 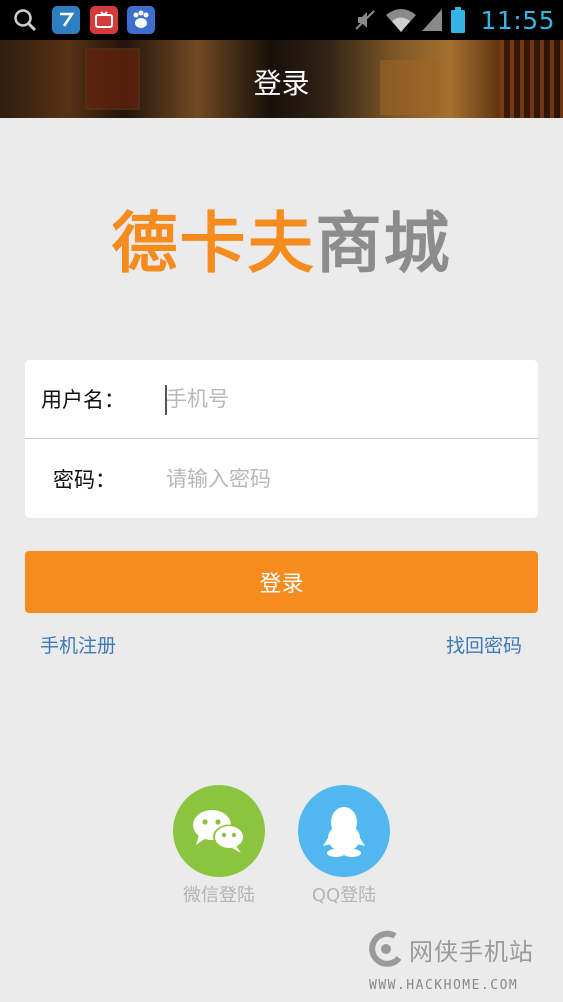 I want to click on wifi-icon, so click(x=401, y=20).